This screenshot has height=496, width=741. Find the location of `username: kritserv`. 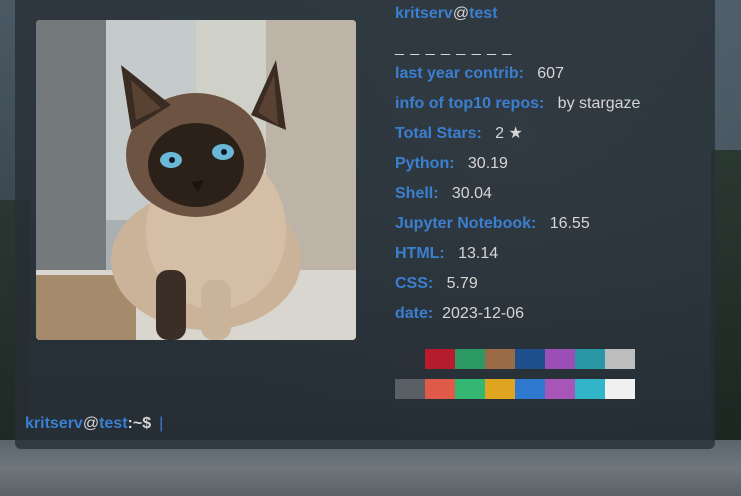

username: kritserv is located at coordinates (424, 13).